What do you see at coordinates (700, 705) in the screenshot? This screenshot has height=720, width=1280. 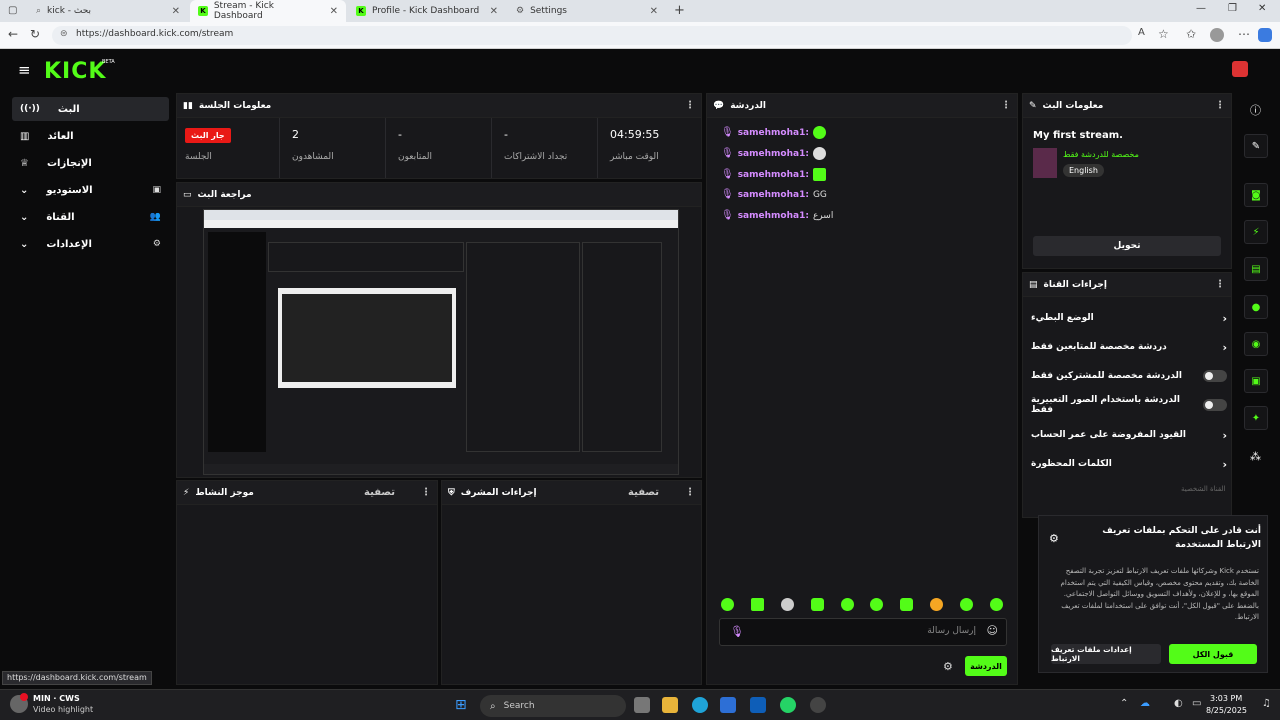 I see `edge-icon` at bounding box center [700, 705].